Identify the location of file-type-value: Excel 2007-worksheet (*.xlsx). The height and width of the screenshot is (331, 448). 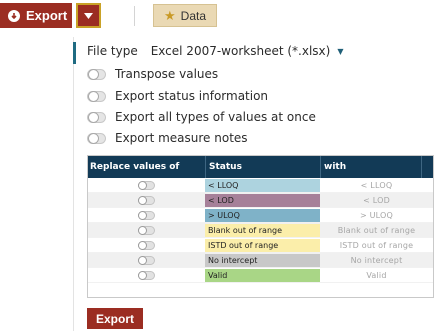
(240, 51).